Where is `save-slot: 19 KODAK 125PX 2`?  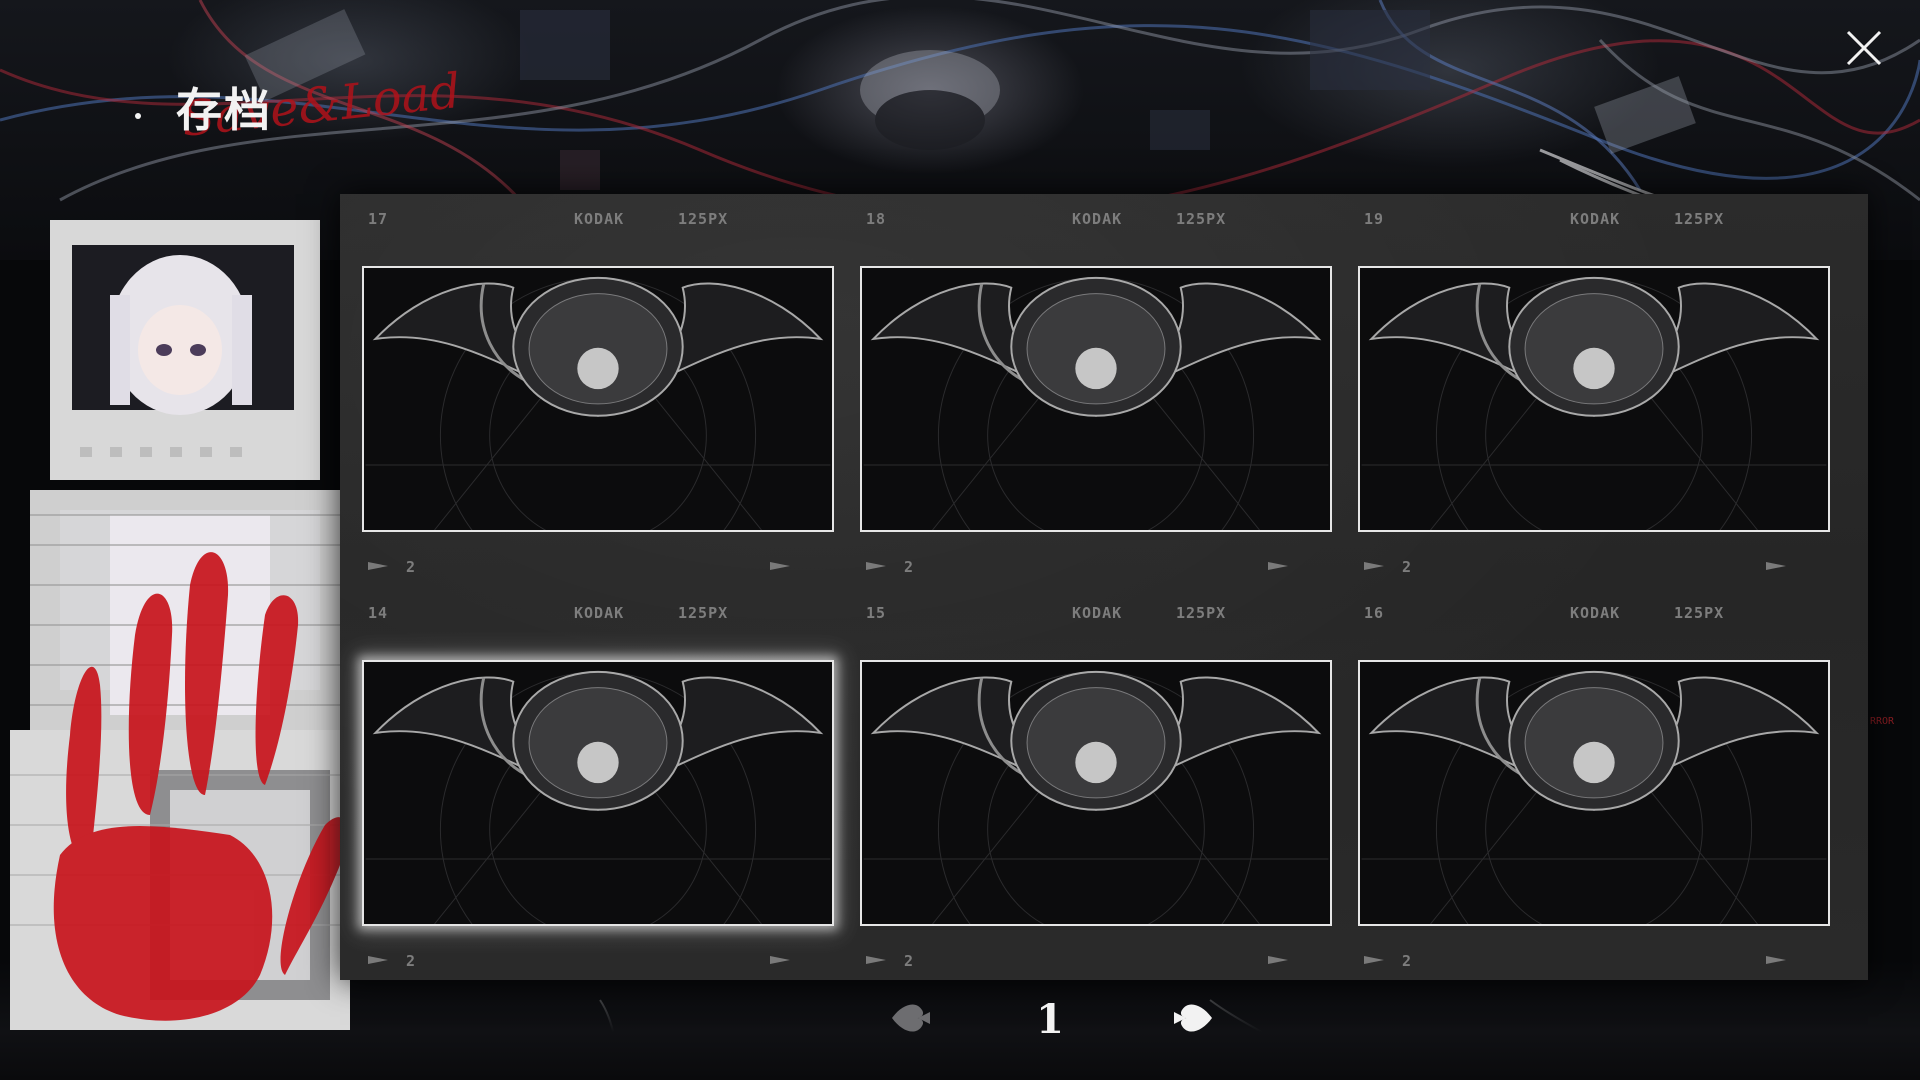 save-slot: 19 KODAK 125PX 2 is located at coordinates (1585, 395).